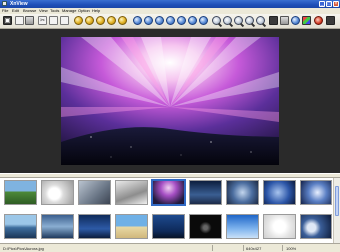 This screenshot has width=340, height=252. Describe the element at coordinates (159, 20) in the screenshot. I see `rotate-right-icon` at that location.